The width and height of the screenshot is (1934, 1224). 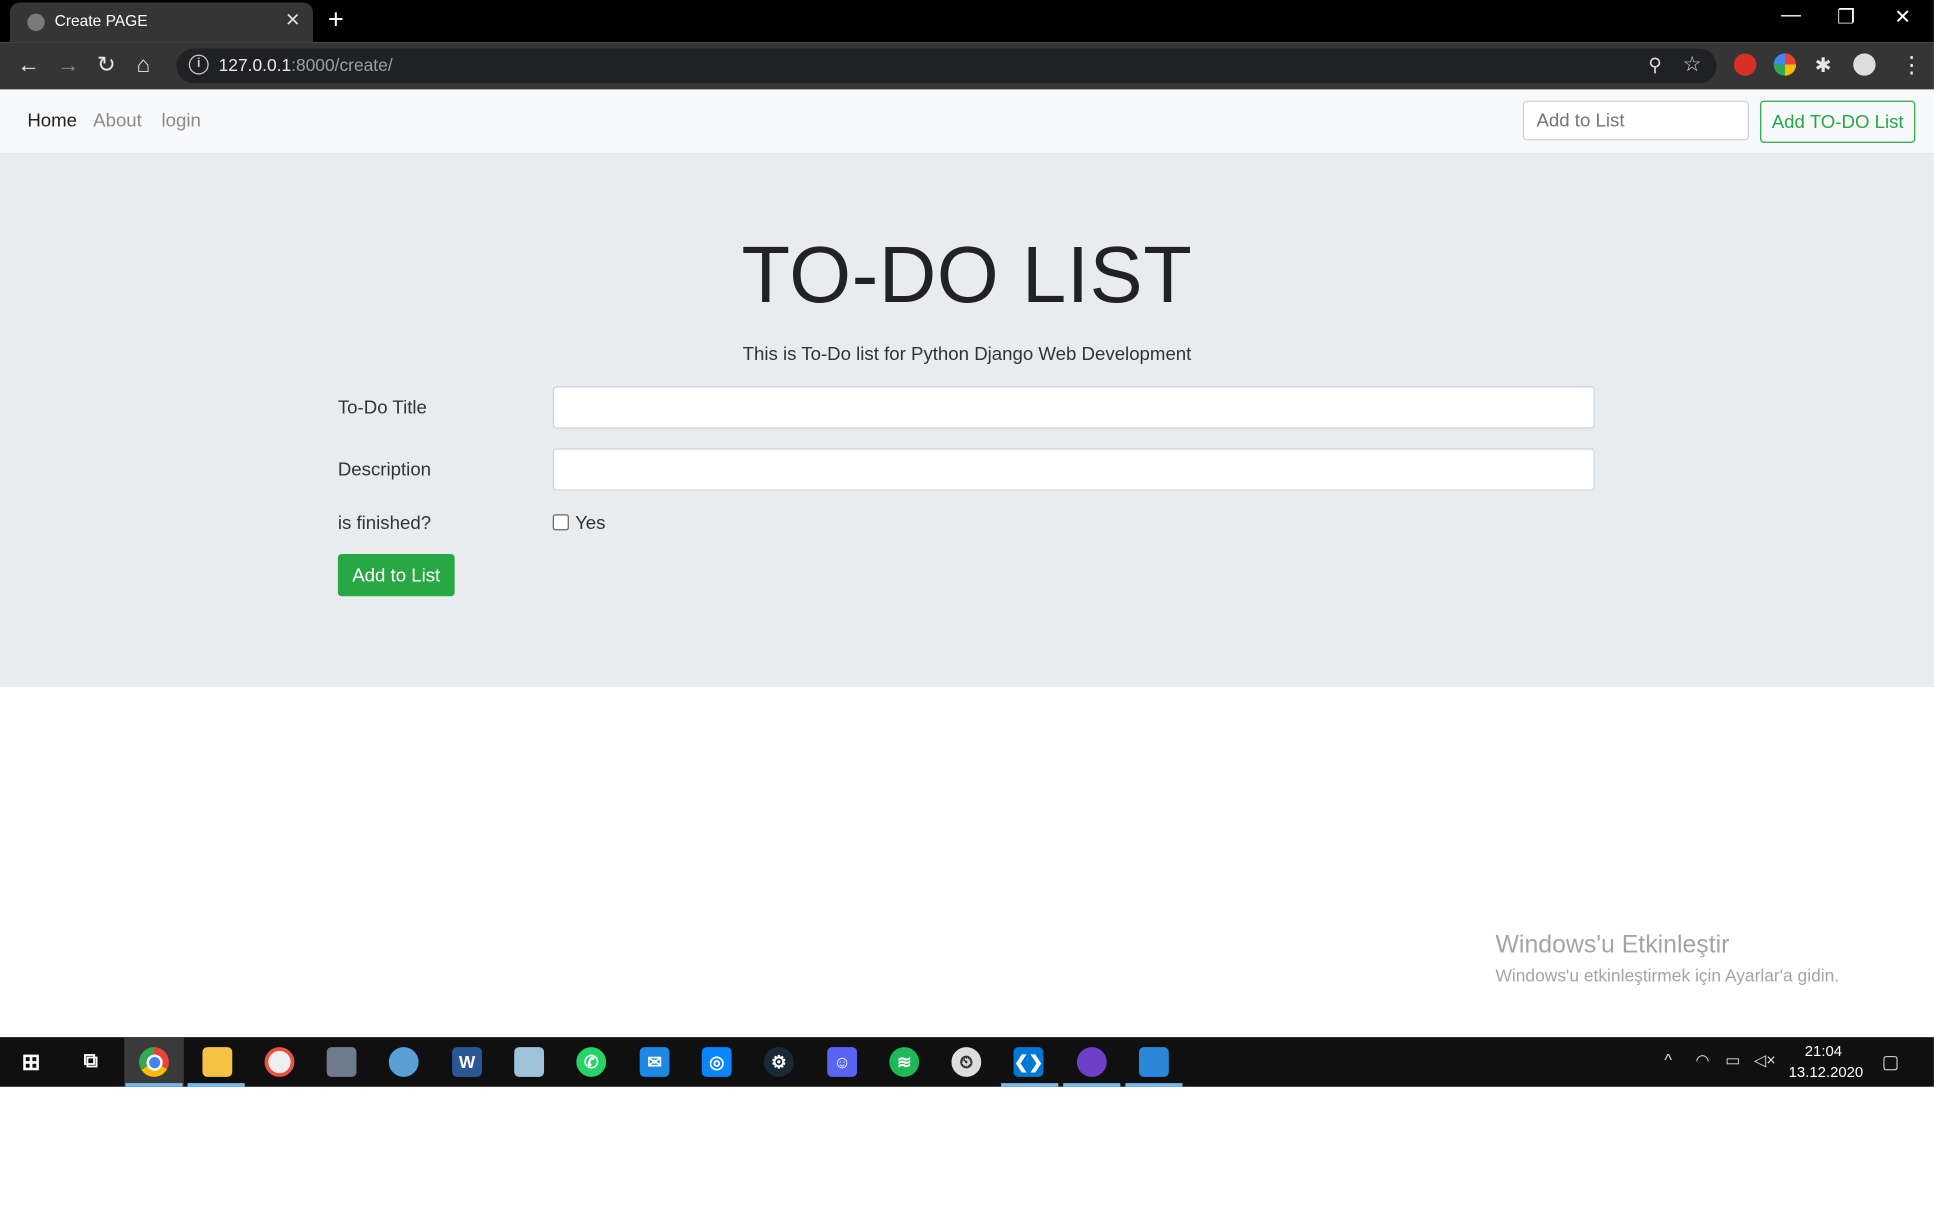 I want to click on clock-time: 21:04, so click(x=1823, y=1051).